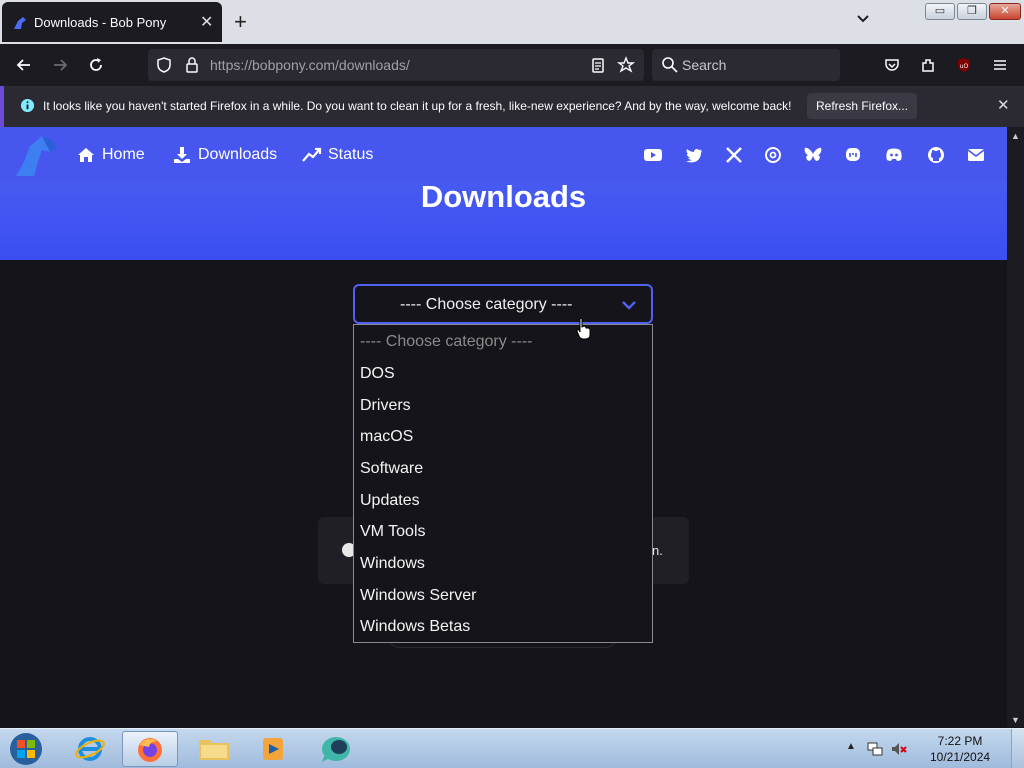  I want to click on windows-taskbar: ▲ 7:22 PM 10/21/2024, so click(512, 748).